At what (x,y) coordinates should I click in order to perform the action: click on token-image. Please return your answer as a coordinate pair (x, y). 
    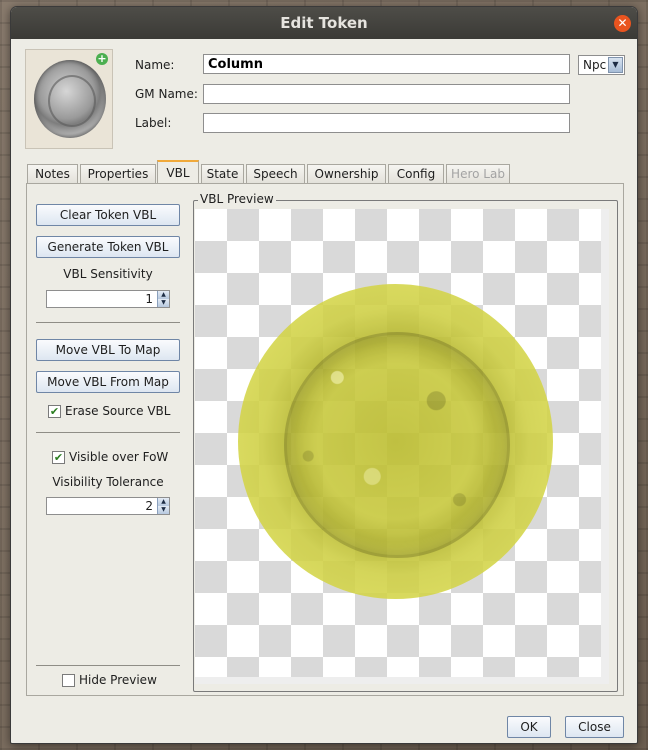
    Looking at the image, I should click on (70, 99).